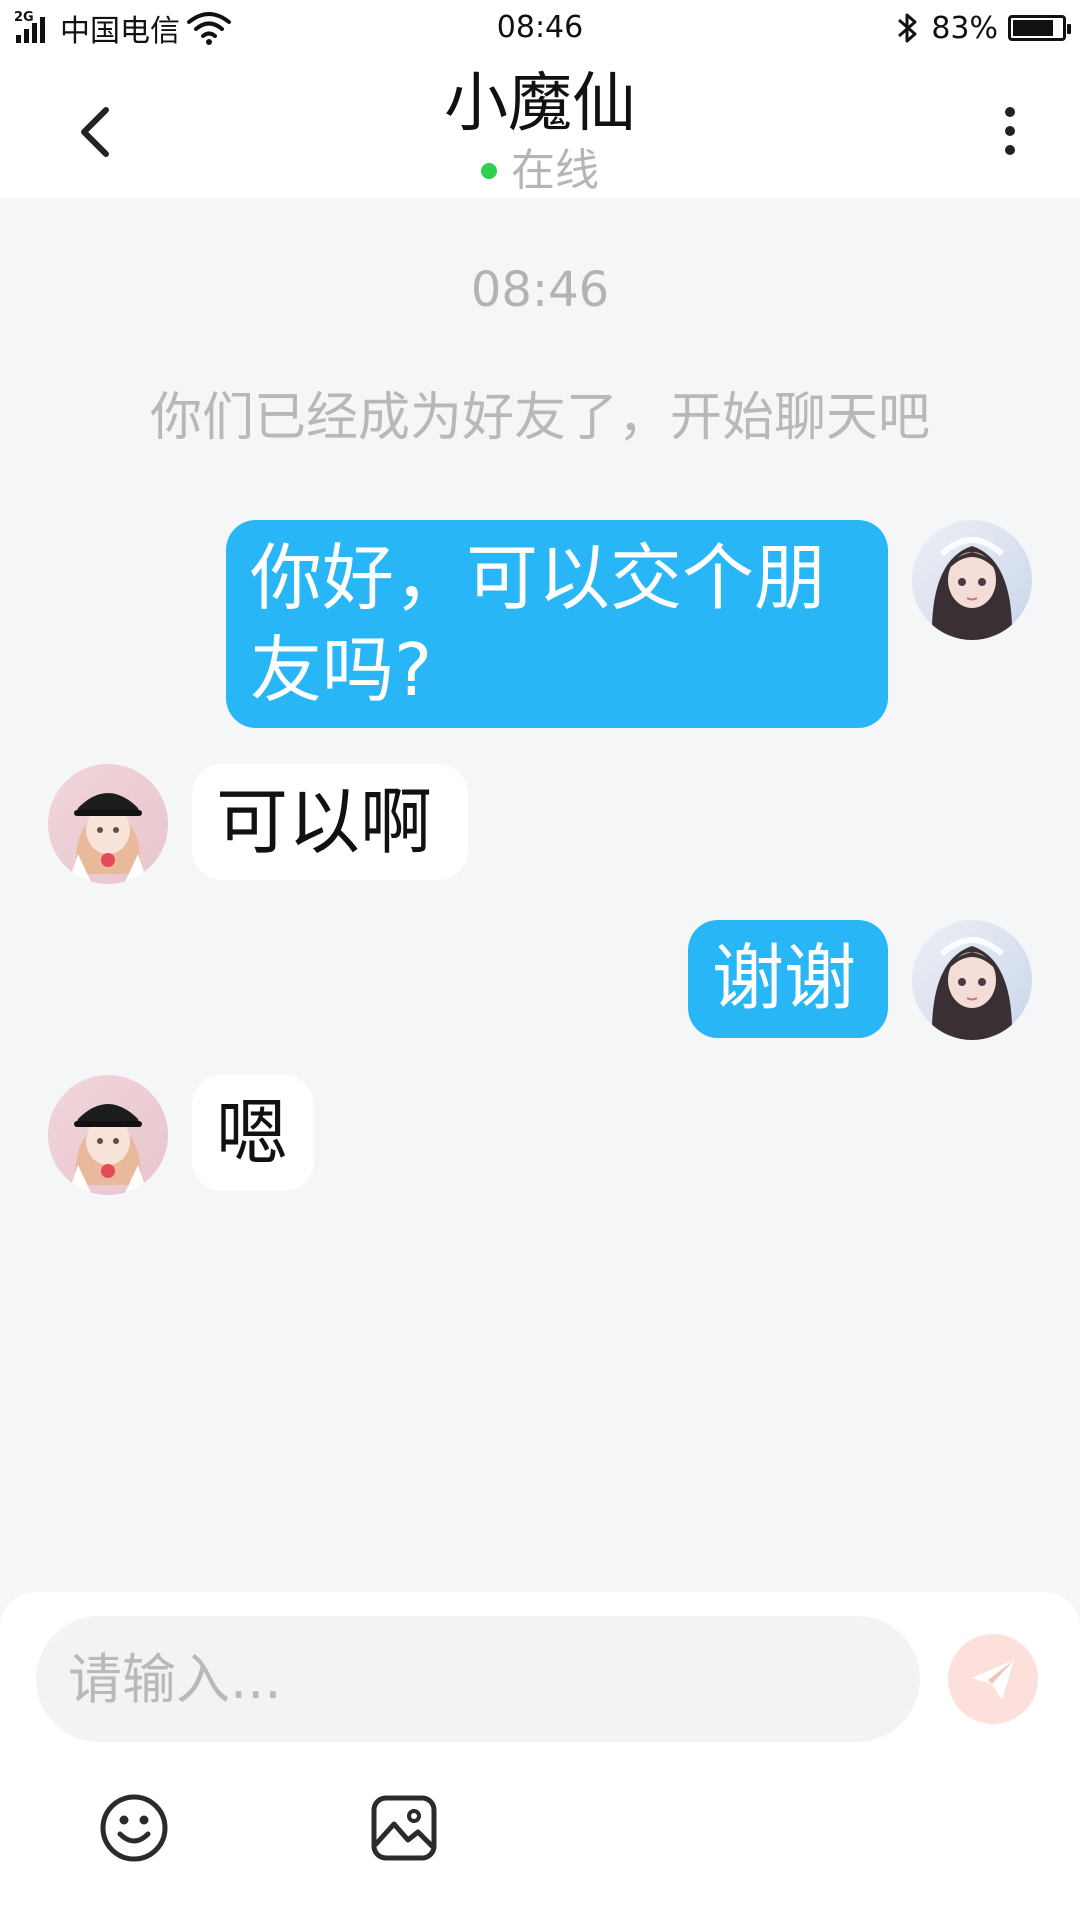 Image resolution: width=1080 pixels, height=1920 pixels. Describe the element at coordinates (907, 28) in the screenshot. I see `bluetooth-icon` at that location.